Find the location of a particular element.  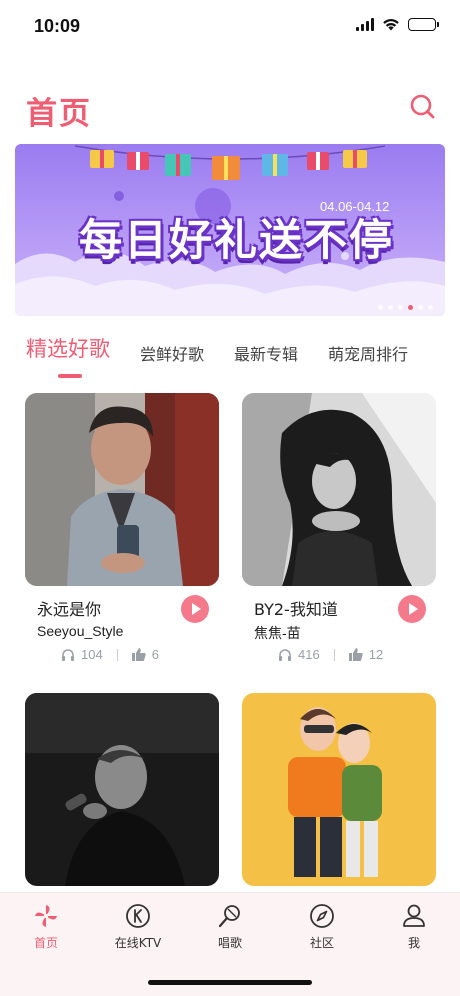

nav-me: 我 is located at coordinates (414, 927).